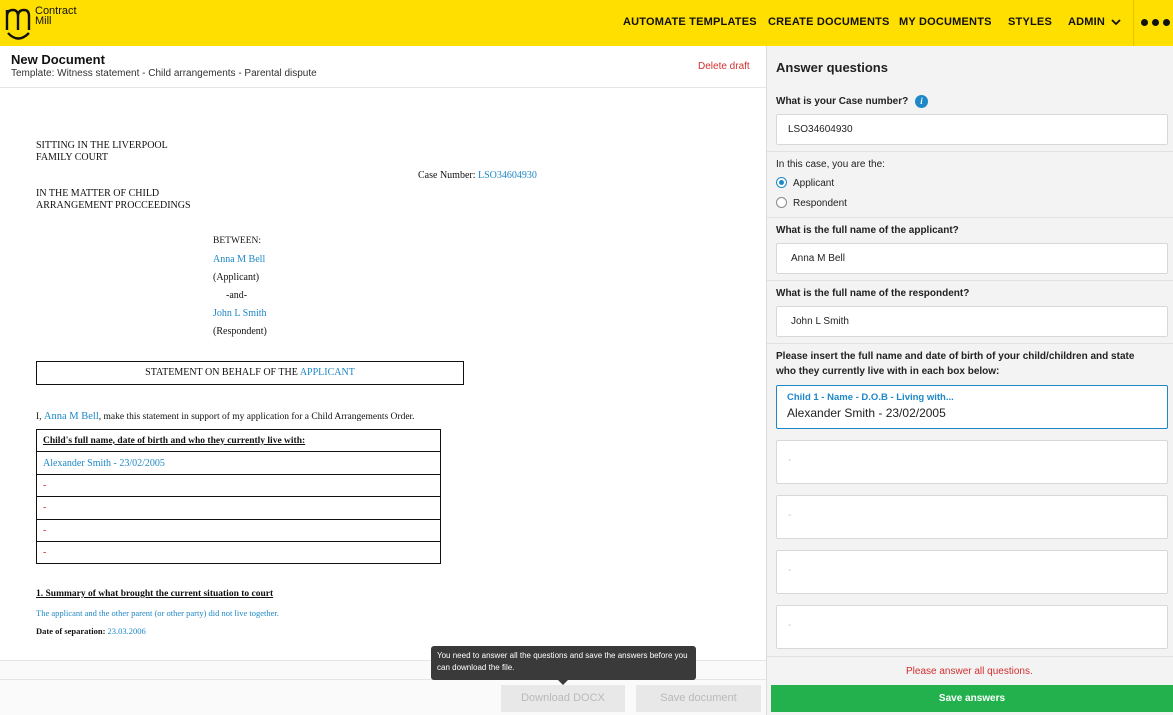  Describe the element at coordinates (222, 372) in the screenshot. I see `statement-prefix: STATEMENT ON BEHALF OF THE` at that location.